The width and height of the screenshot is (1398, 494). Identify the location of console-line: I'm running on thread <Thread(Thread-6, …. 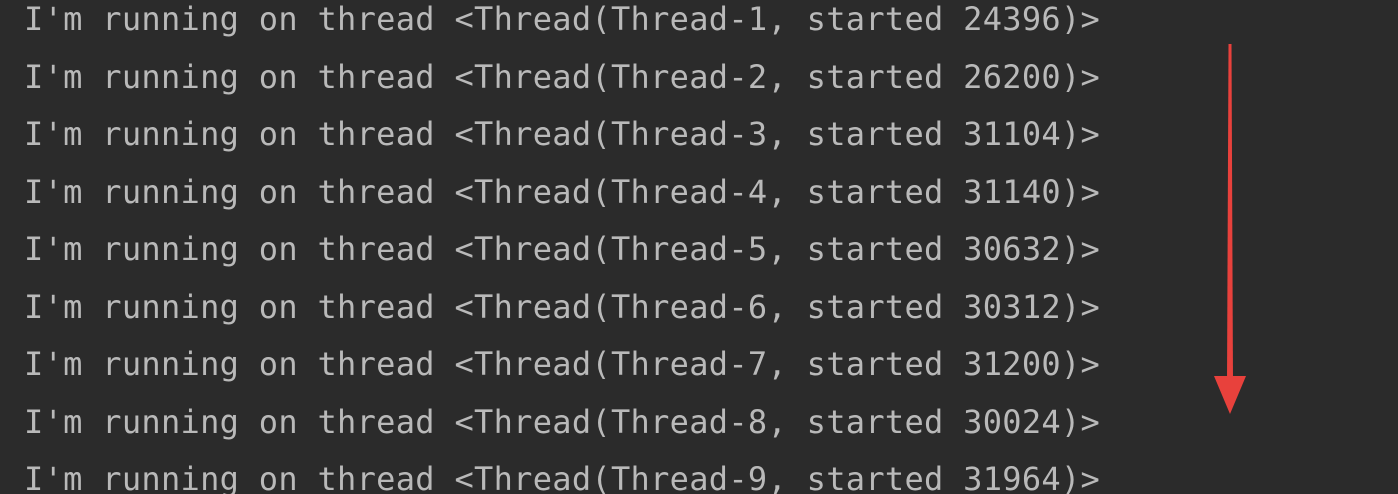
(562, 306).